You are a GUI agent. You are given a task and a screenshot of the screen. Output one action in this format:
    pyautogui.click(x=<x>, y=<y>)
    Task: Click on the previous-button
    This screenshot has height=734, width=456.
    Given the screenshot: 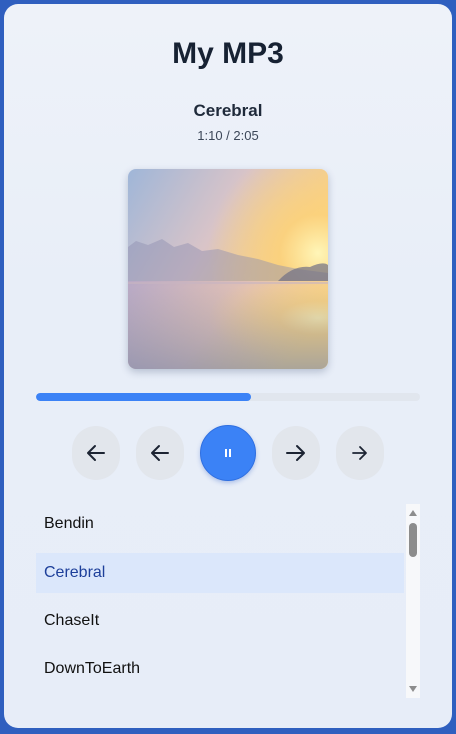 What is the action you would take?
    pyautogui.click(x=160, y=453)
    